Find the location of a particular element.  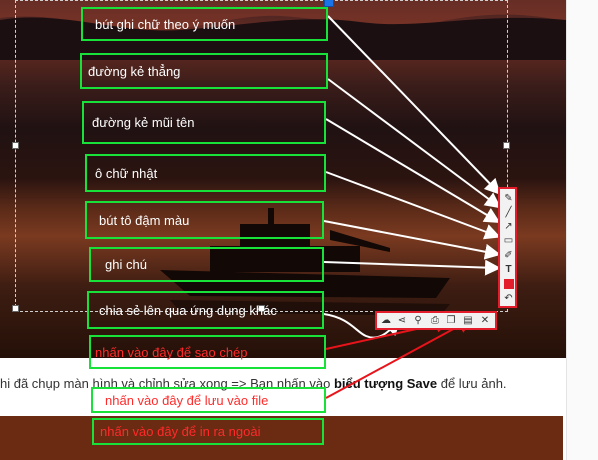

action-toolbar: ☁ ⋖ ⚲ ⎙ ❐ ▤ ✕ is located at coordinates (436, 320).